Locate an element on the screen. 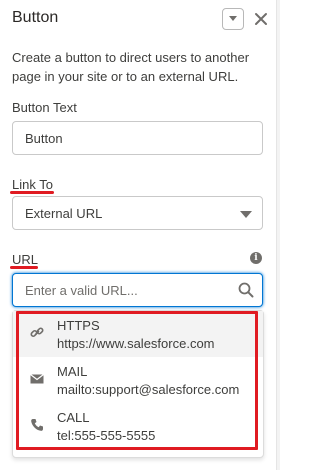 The height and width of the screenshot is (470, 320). panel-scroll-edge is located at coordinates (278, 235).